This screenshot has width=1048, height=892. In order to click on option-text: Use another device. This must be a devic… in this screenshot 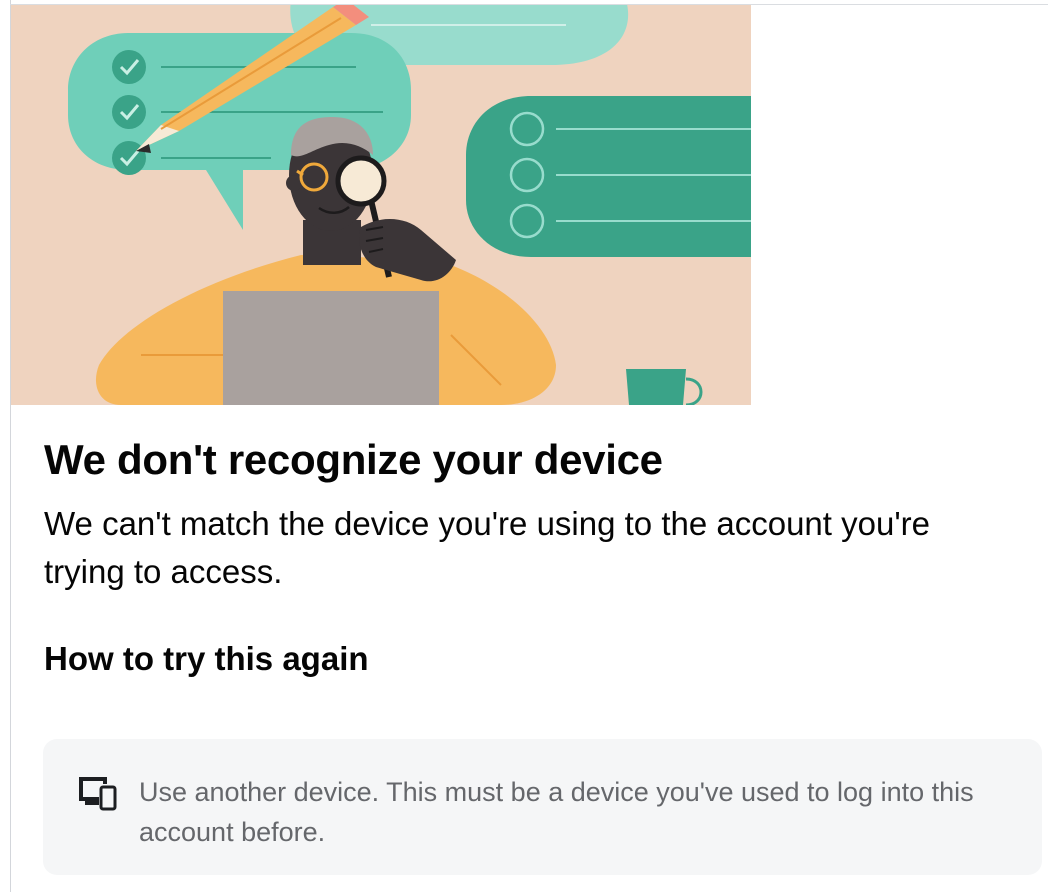, I will do `click(556, 812)`.